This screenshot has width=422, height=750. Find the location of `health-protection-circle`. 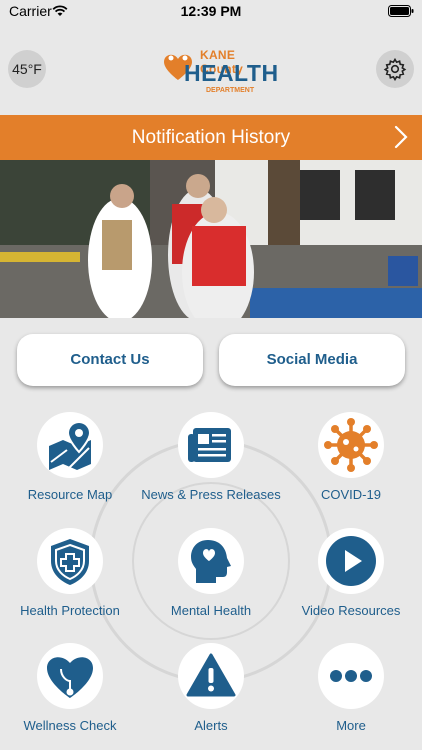

health-protection-circle is located at coordinates (70, 561).